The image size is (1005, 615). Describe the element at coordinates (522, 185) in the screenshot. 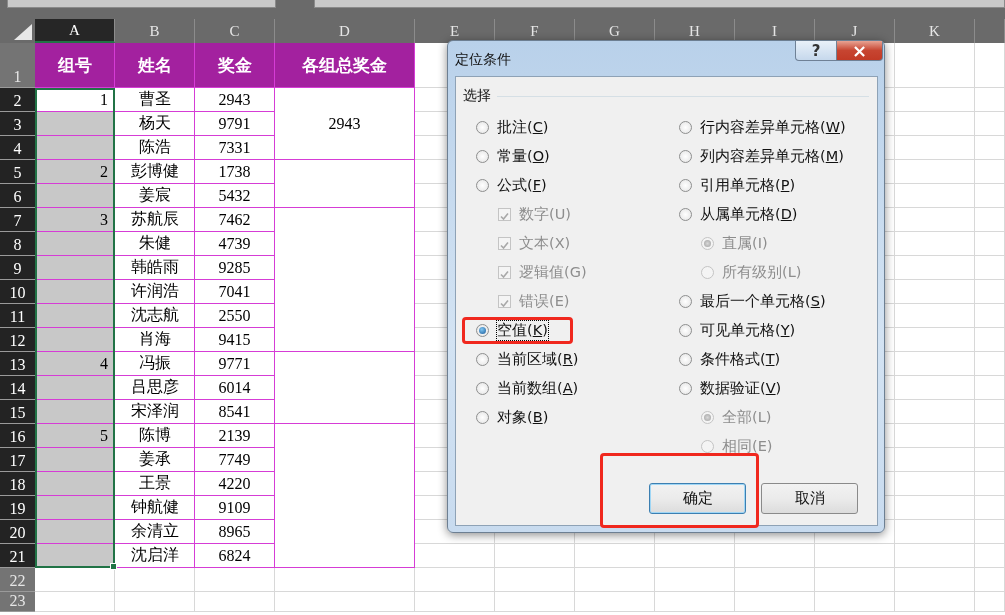

I see `radio-label: 公式(F)` at that location.